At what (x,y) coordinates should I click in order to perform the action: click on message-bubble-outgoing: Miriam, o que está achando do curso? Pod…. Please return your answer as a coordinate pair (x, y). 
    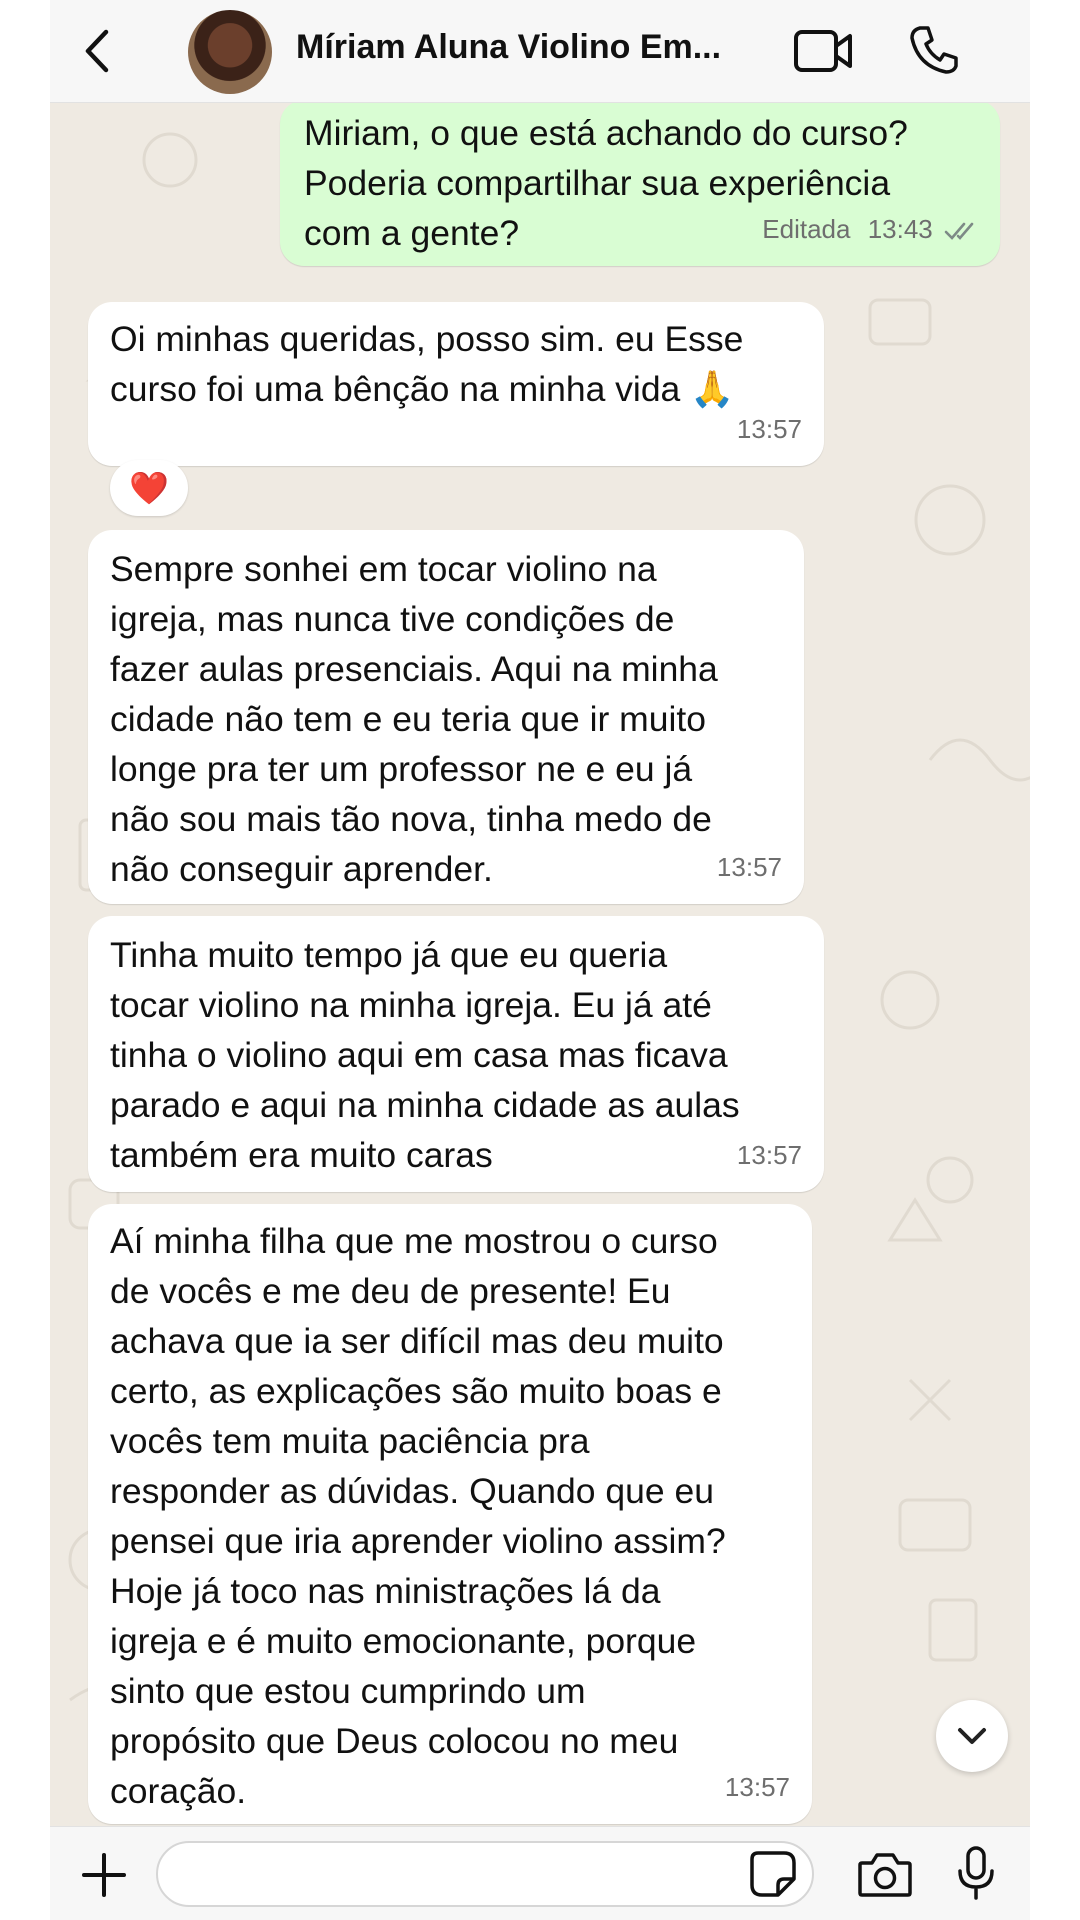
    Looking at the image, I should click on (640, 183).